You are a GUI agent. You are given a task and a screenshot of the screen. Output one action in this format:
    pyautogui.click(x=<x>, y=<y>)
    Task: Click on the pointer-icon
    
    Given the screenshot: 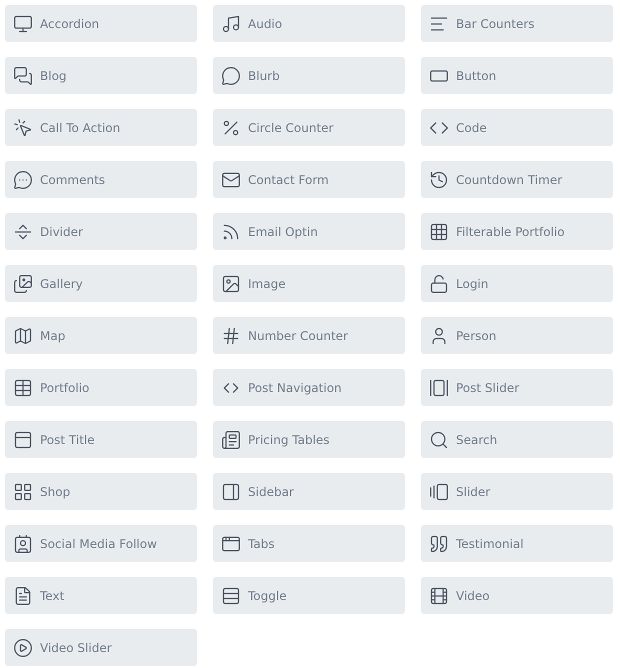 What is the action you would take?
    pyautogui.click(x=23, y=128)
    